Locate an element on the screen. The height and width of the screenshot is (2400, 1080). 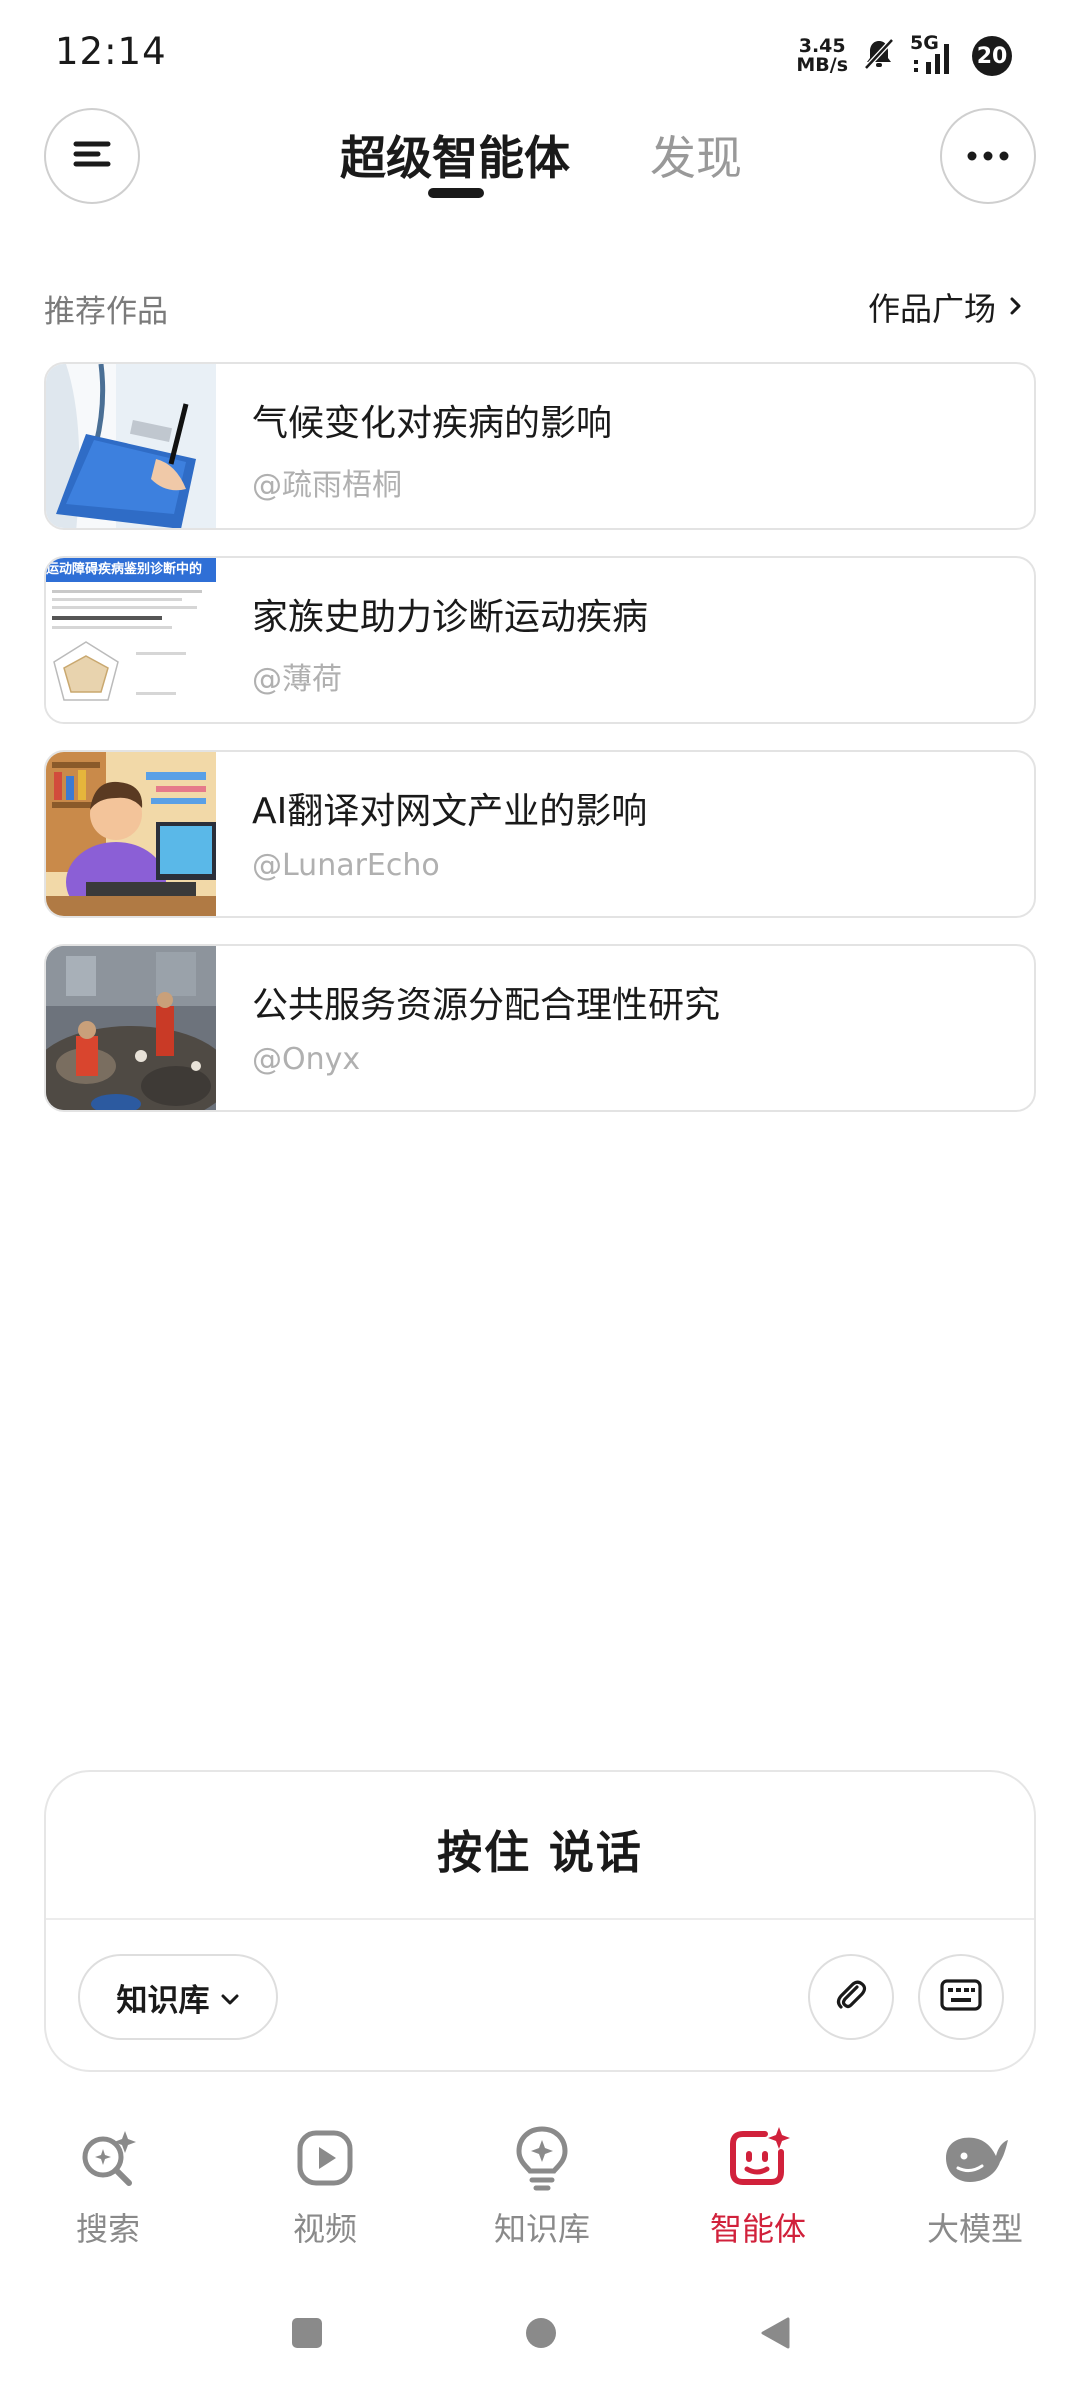
nav-label: 视频 is located at coordinates (324, 2229).